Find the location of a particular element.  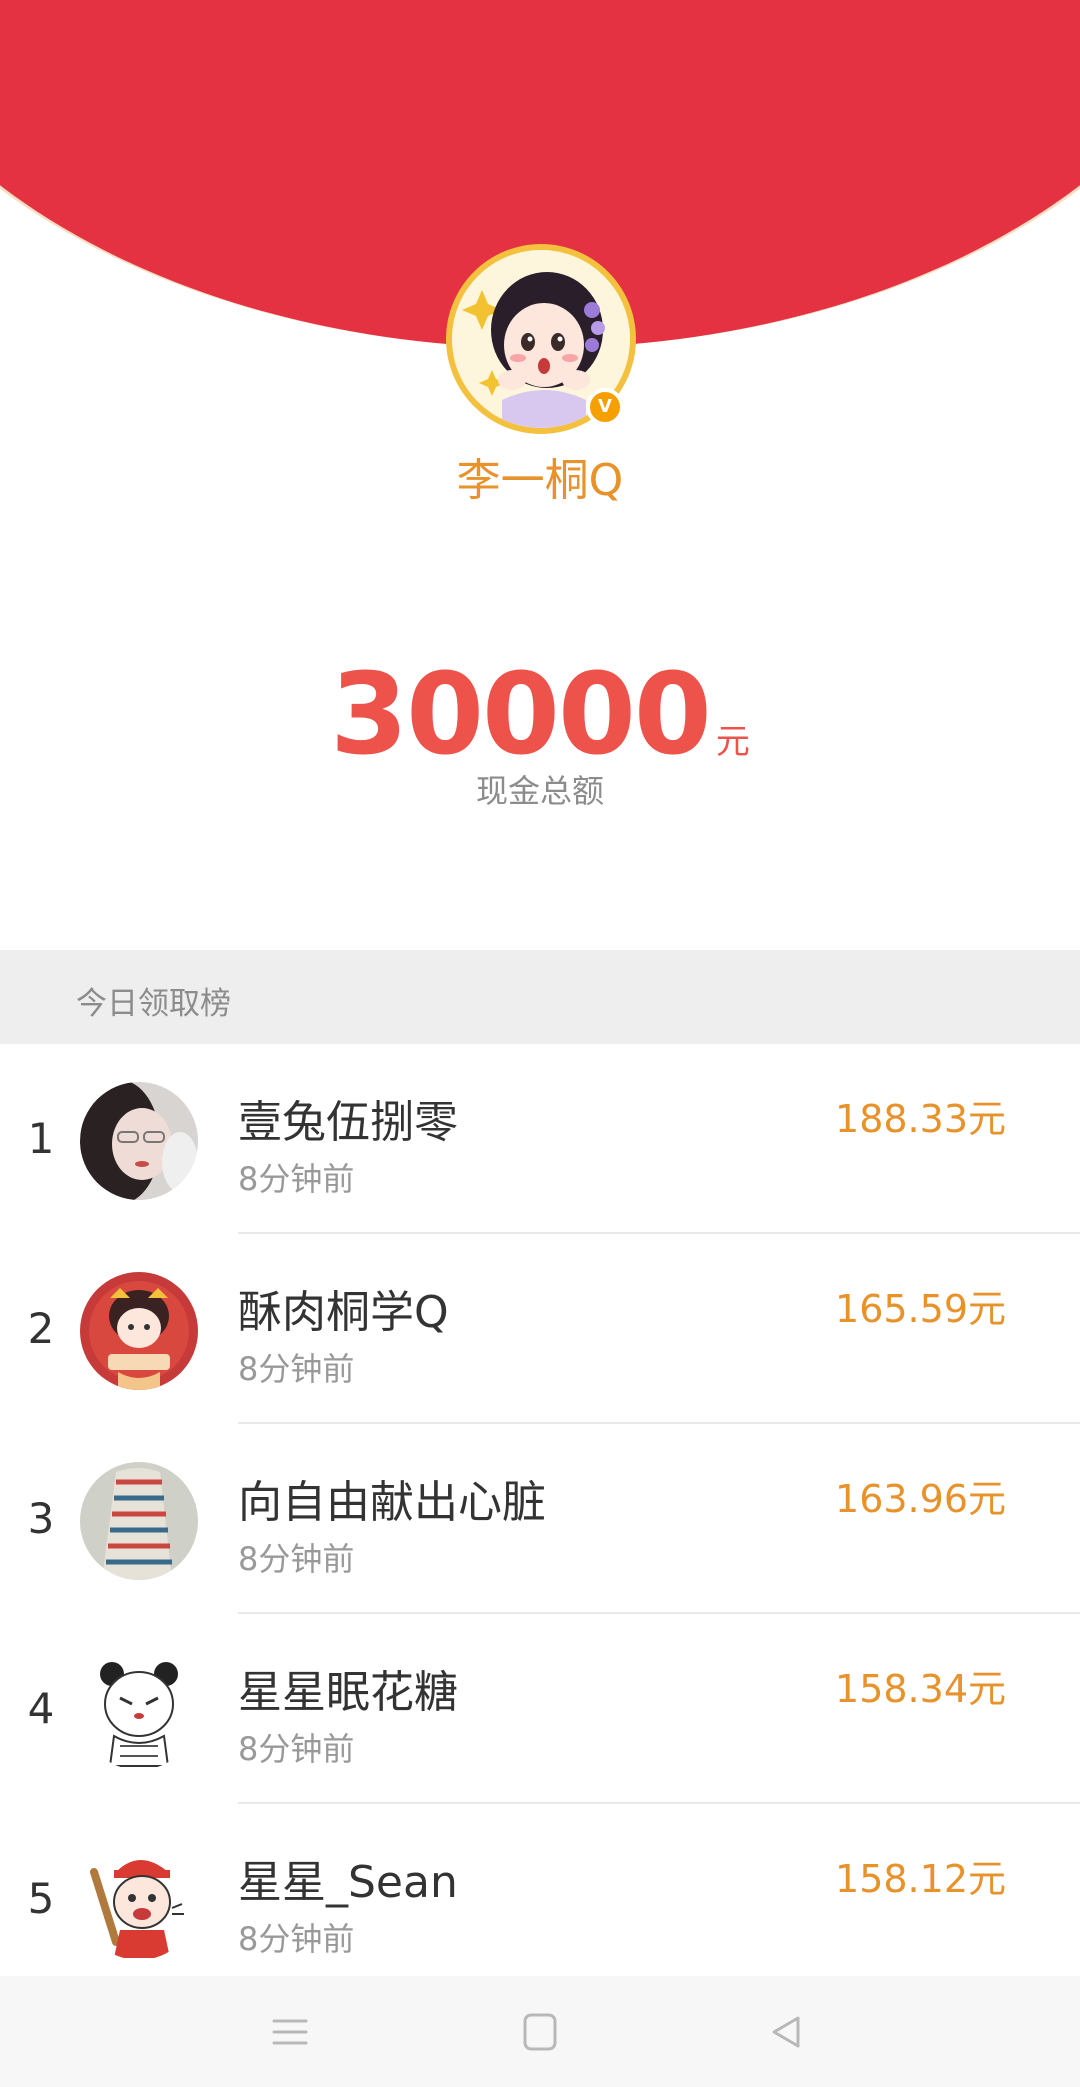

verified-badge-icon: V is located at coordinates (605, 407).